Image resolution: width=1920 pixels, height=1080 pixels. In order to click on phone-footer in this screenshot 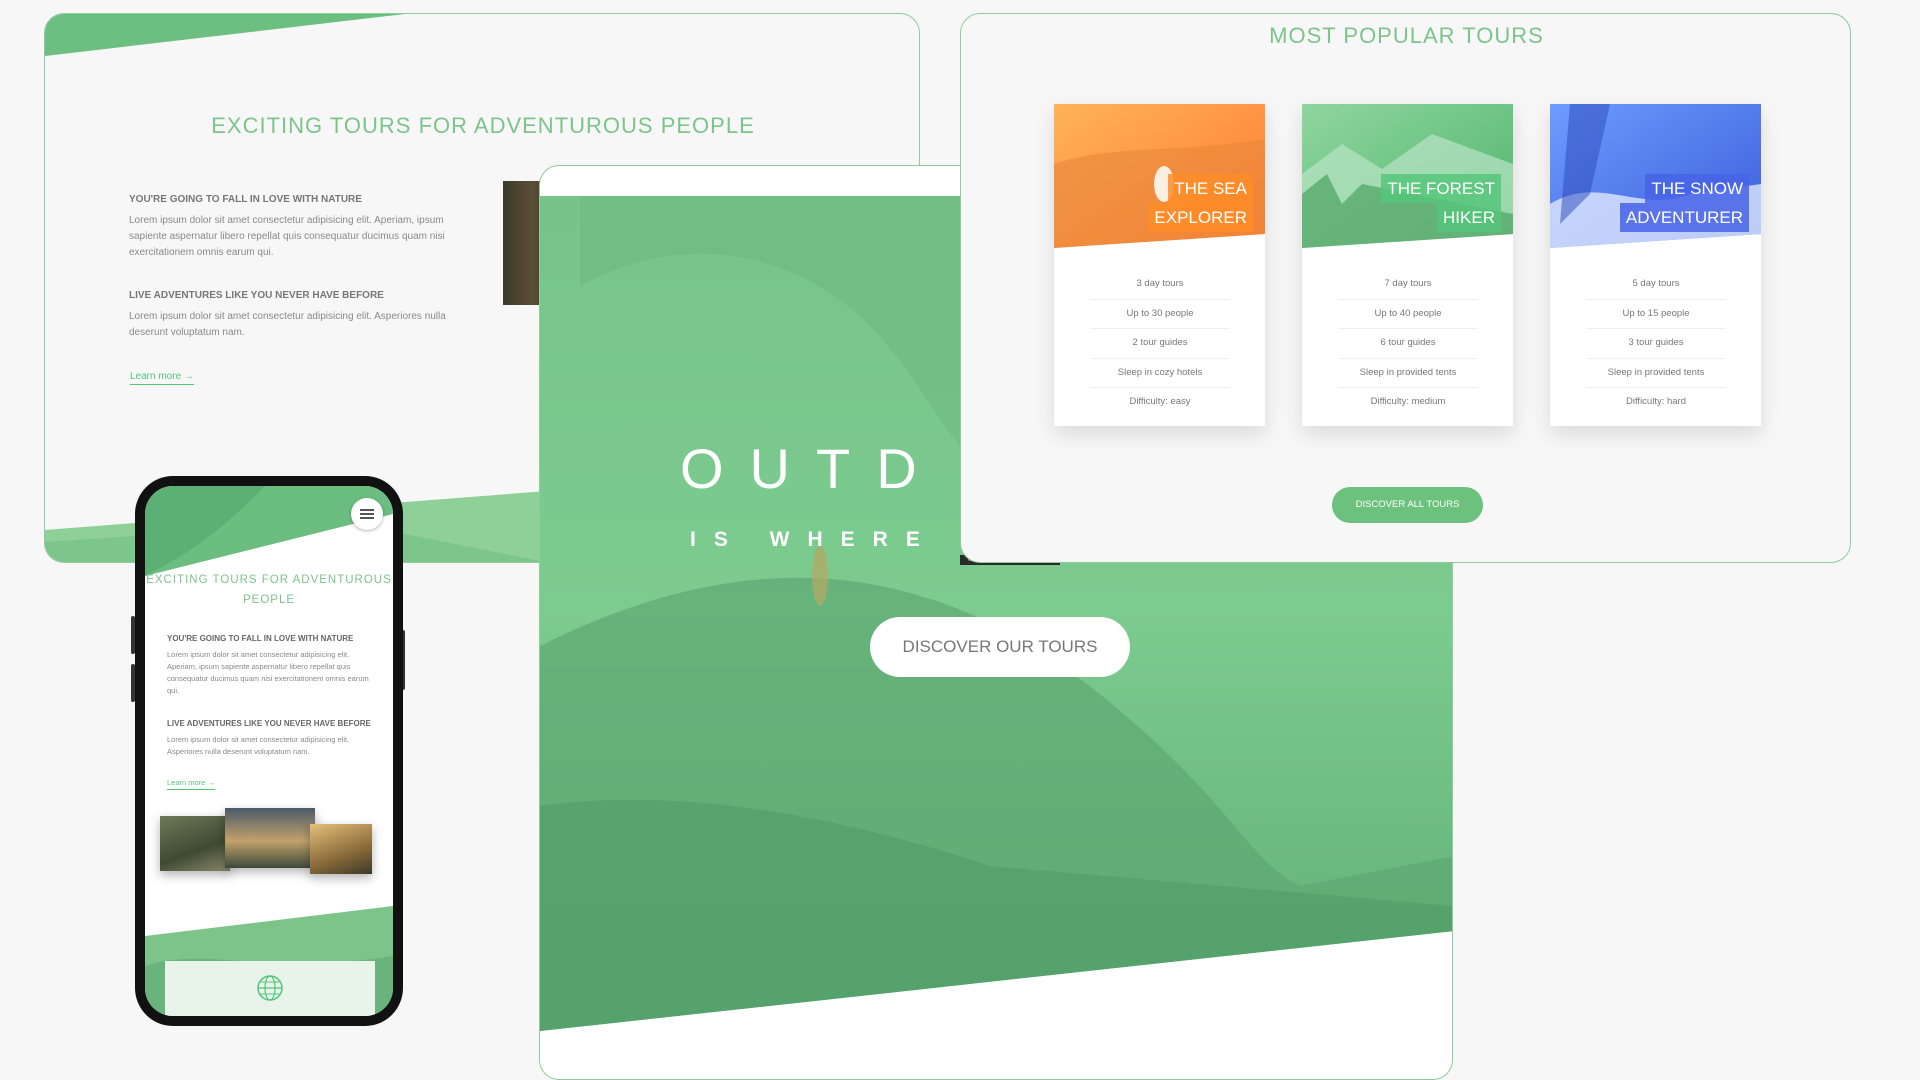, I will do `click(270, 988)`.